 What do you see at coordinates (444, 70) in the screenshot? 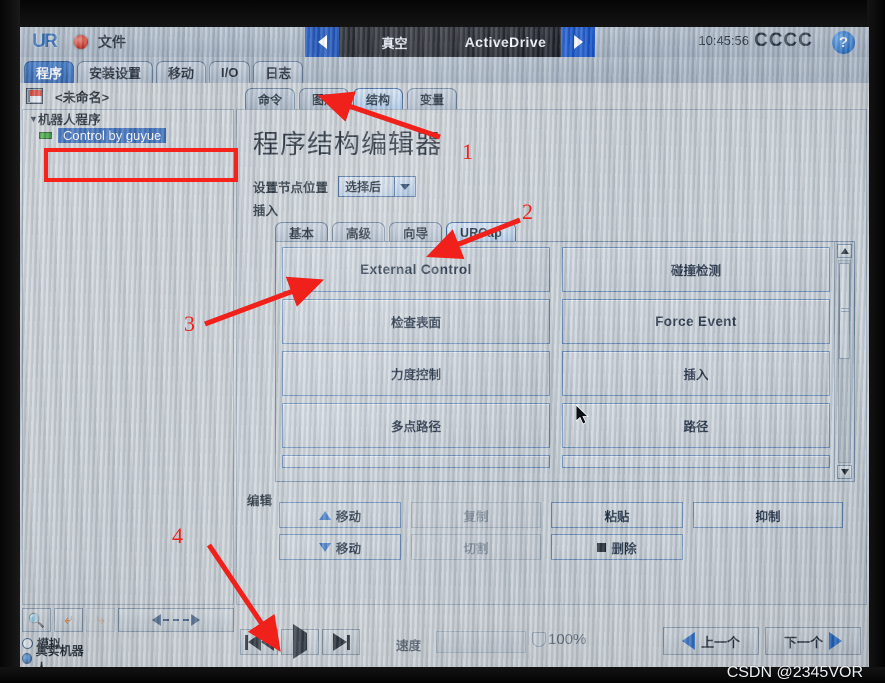
I see `main-tab-bar: 程序 安装设置 移动 I/O 日志` at bounding box center [444, 70].